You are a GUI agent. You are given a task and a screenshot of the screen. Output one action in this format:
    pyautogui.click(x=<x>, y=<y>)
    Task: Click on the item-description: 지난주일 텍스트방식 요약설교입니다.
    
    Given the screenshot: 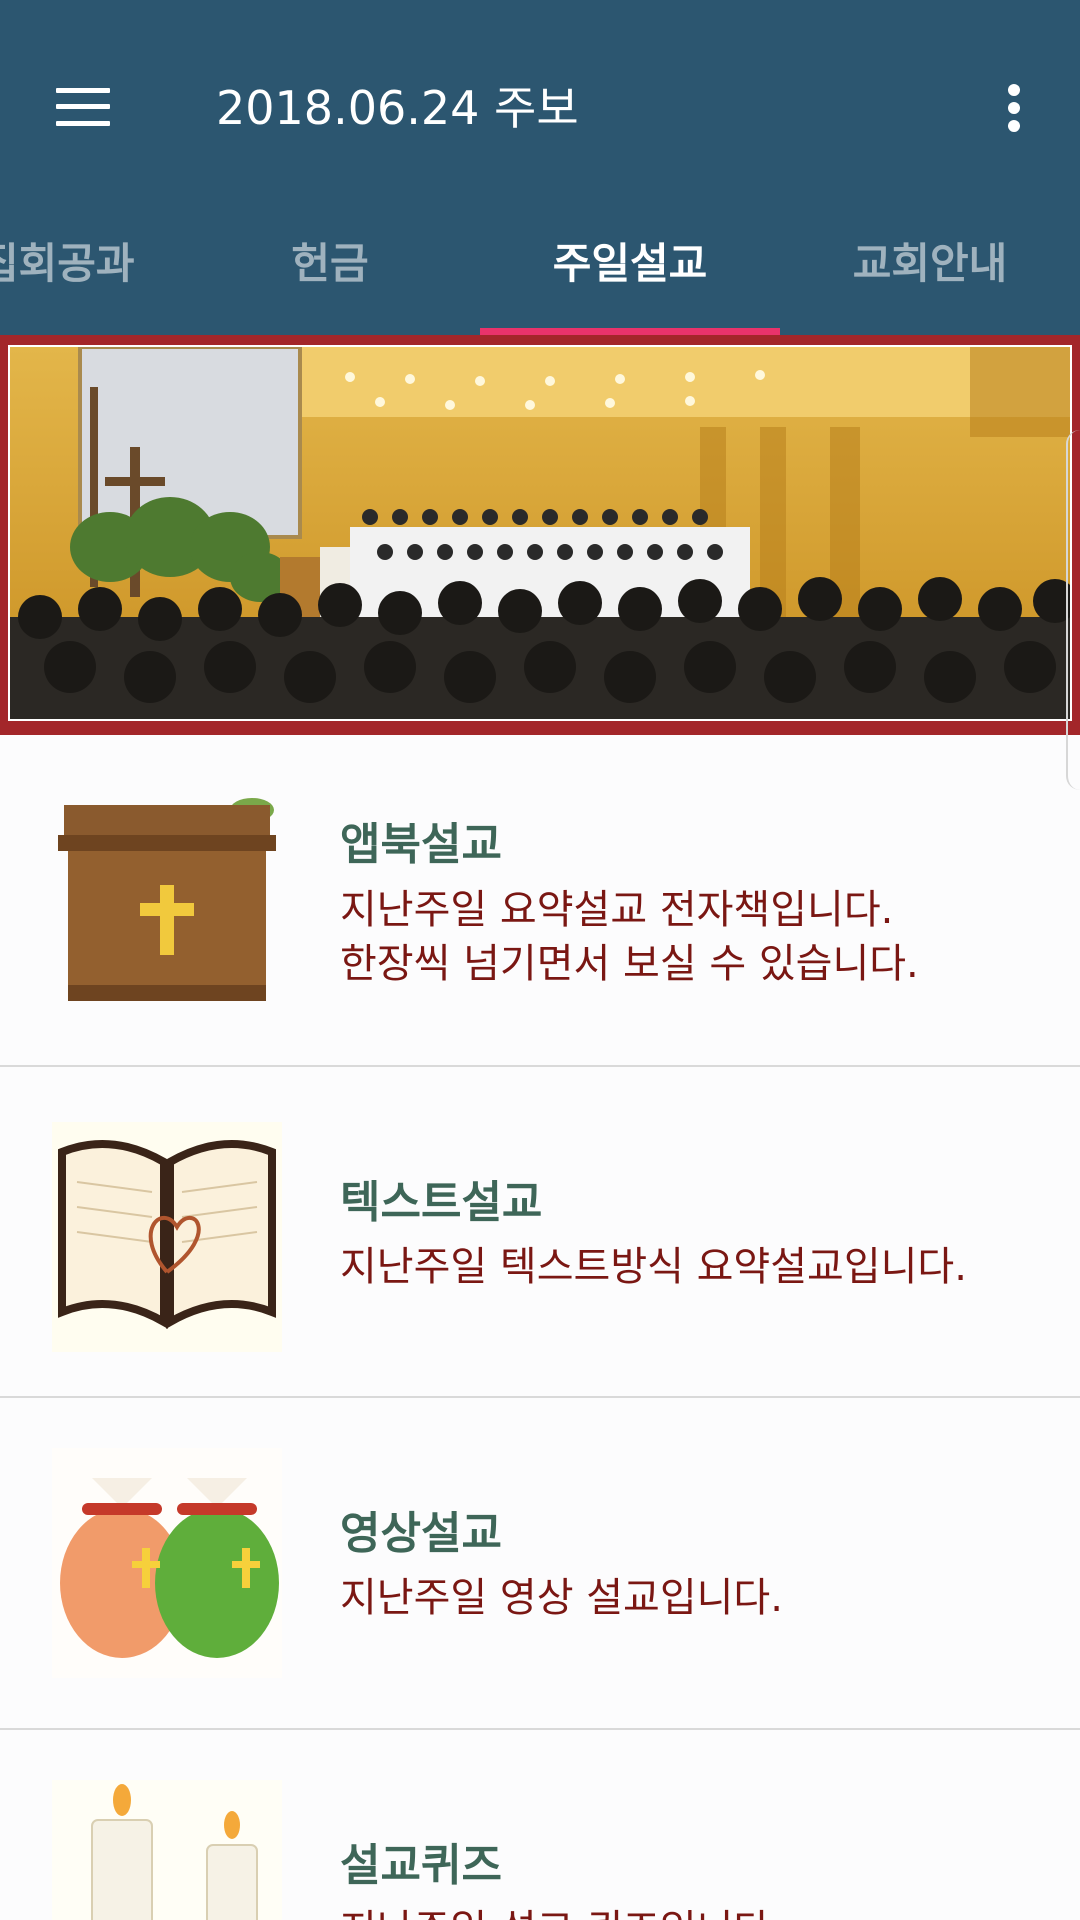 What is the action you would take?
    pyautogui.click(x=653, y=1267)
    